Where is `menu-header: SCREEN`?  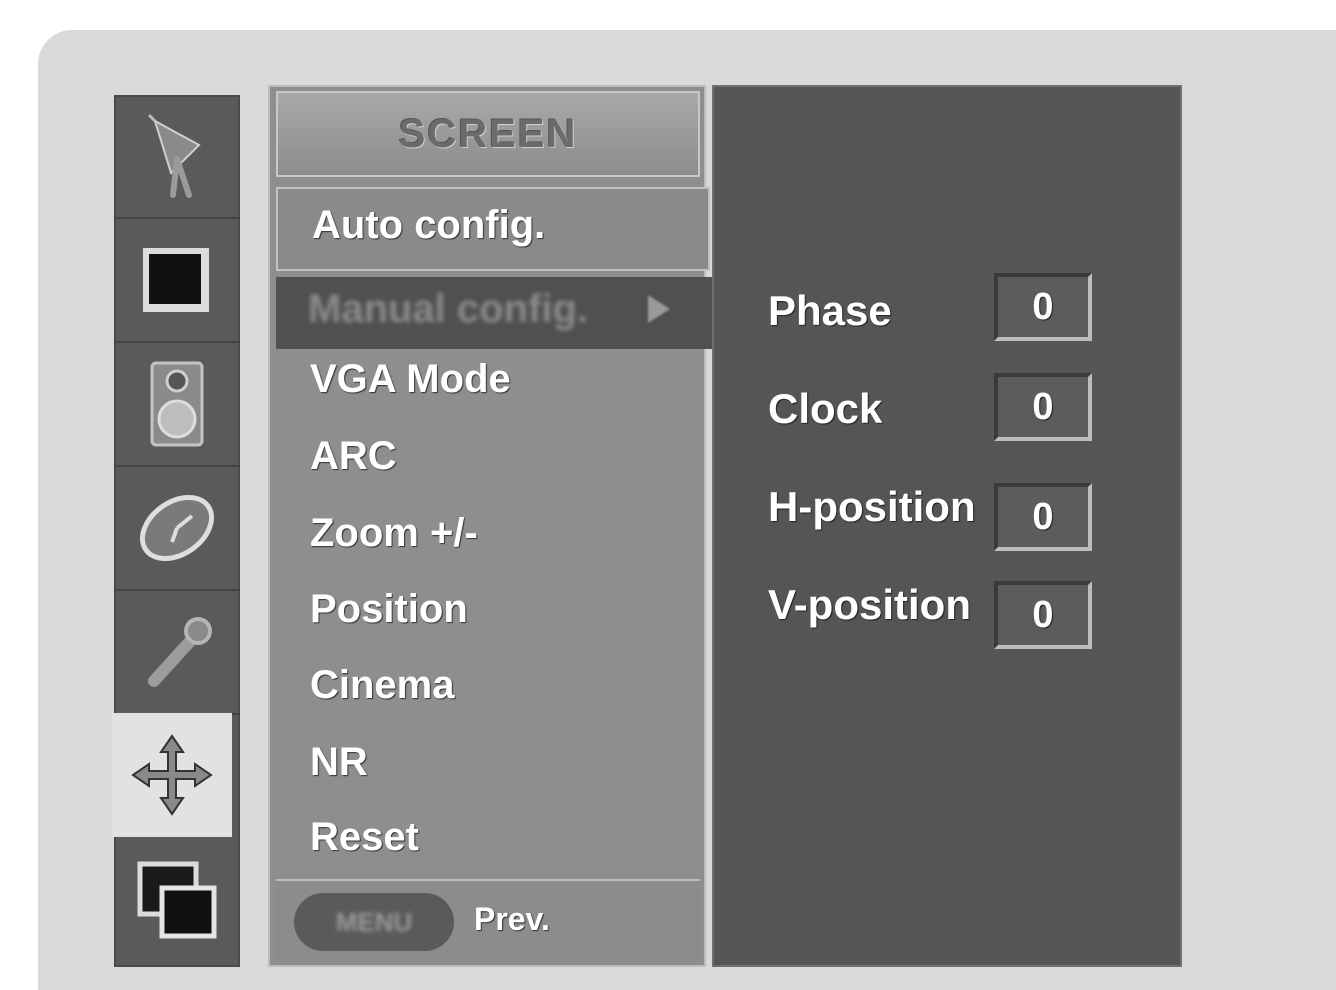
menu-header: SCREEN is located at coordinates (488, 134).